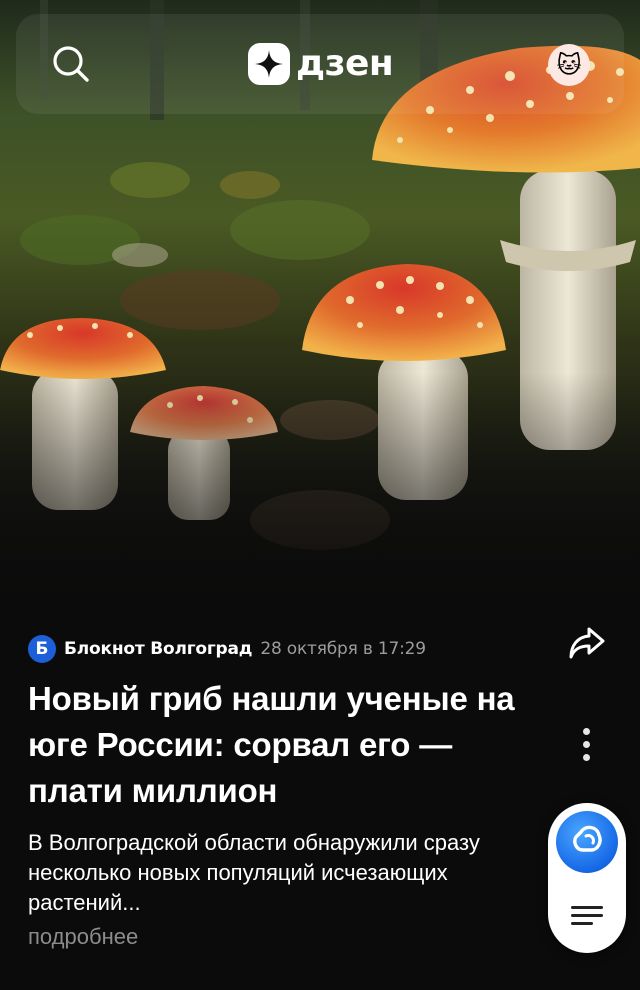 The width and height of the screenshot is (640, 990). I want to click on search-icon, so click(71, 64).